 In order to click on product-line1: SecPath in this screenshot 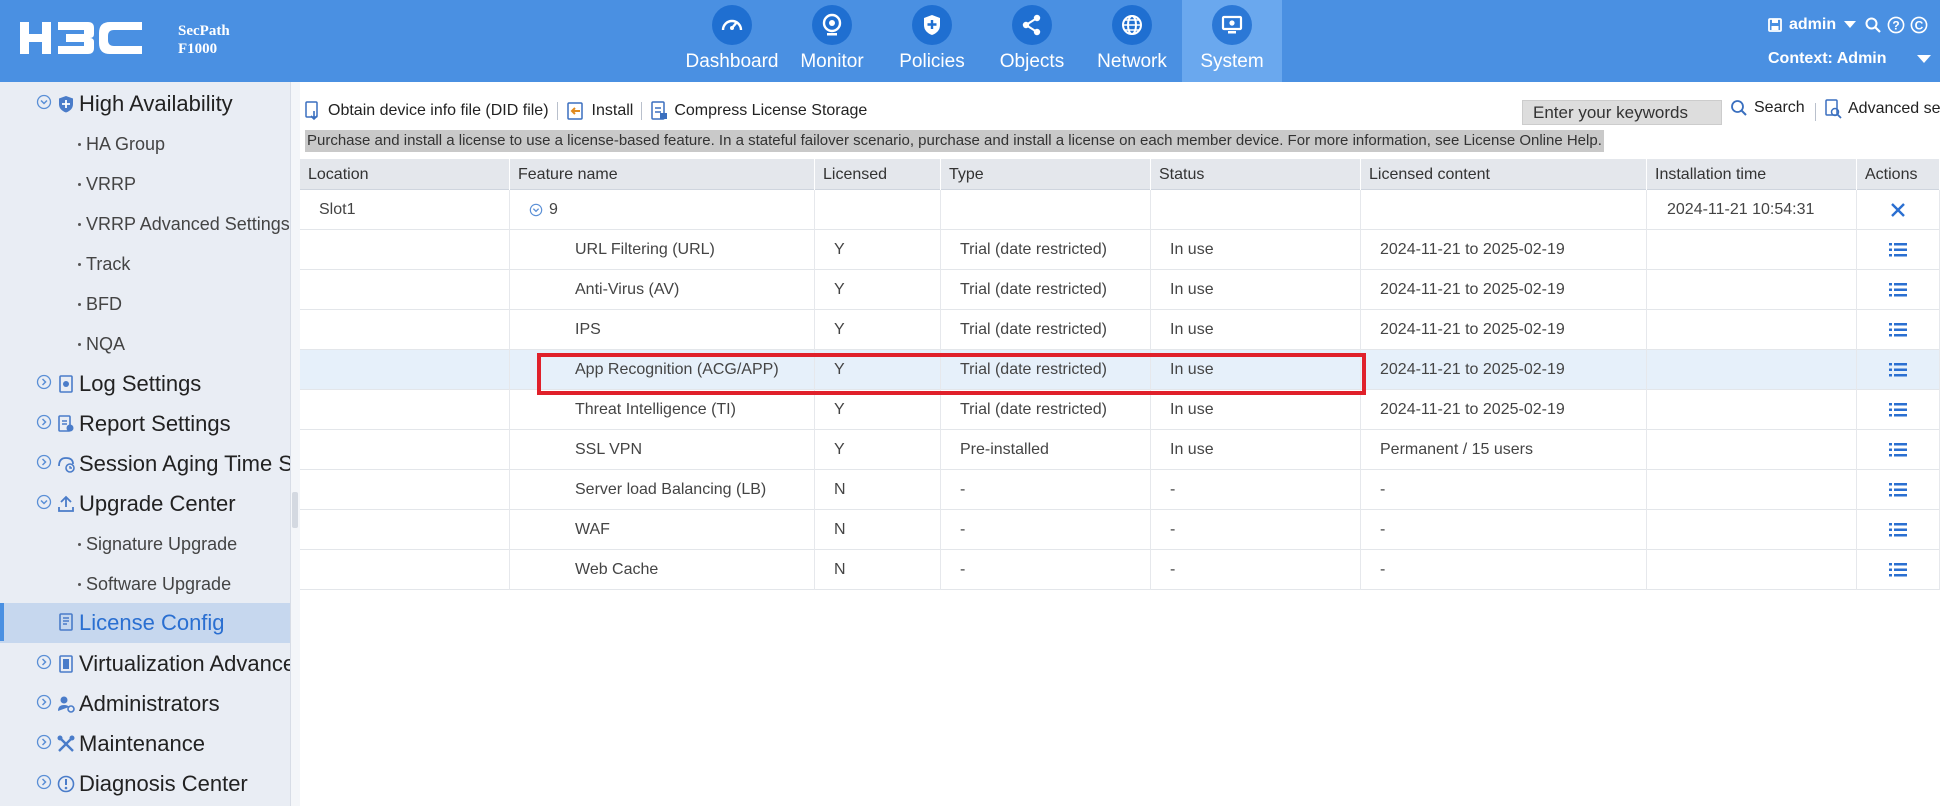, I will do `click(204, 31)`.